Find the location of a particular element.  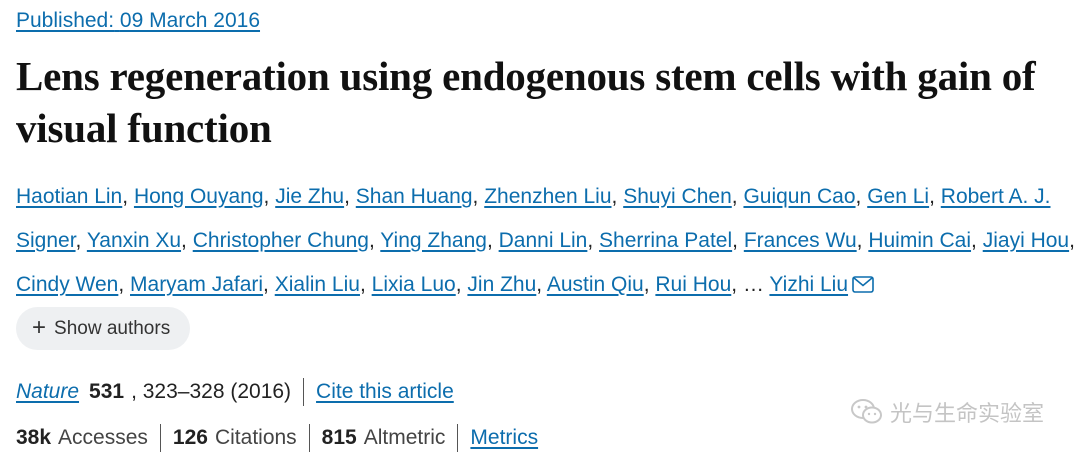

author-link: Zhenzhen Liu is located at coordinates (547, 196).